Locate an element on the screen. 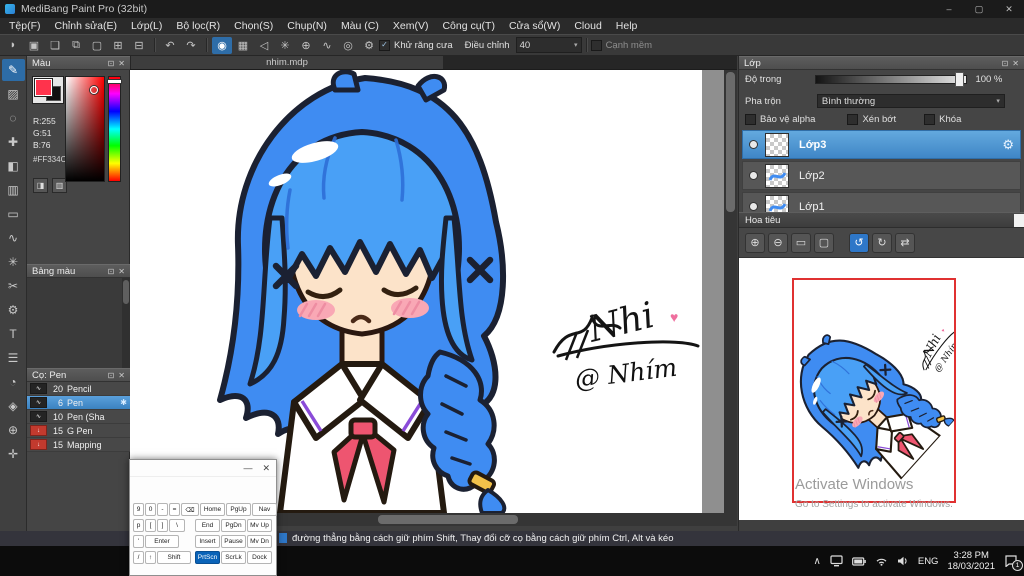  comment-icon: ❏ is located at coordinates (55, 45).